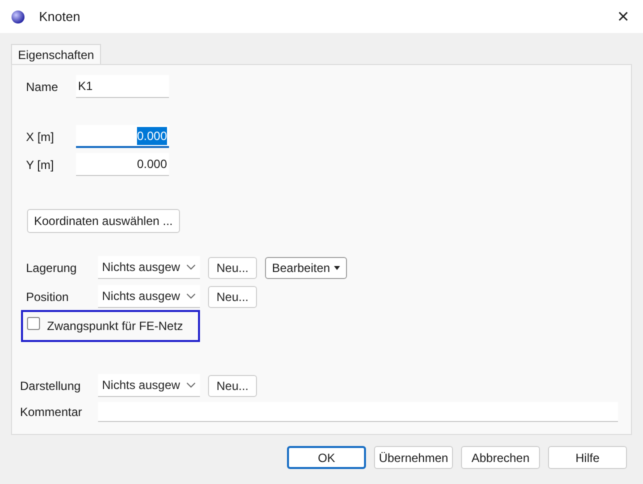 This screenshot has height=484, width=643. What do you see at coordinates (623, 16) in the screenshot?
I see `close-button: ×` at bounding box center [623, 16].